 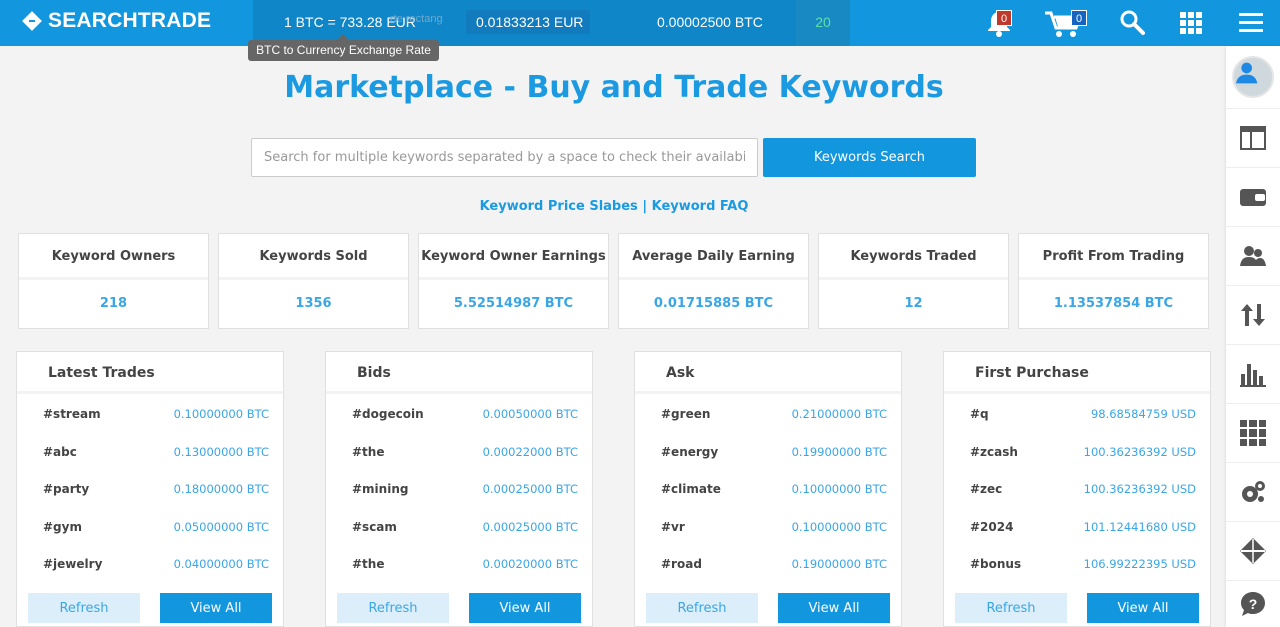 I want to click on rate-value-eur: 0.01833213 EUR, so click(x=529, y=23).